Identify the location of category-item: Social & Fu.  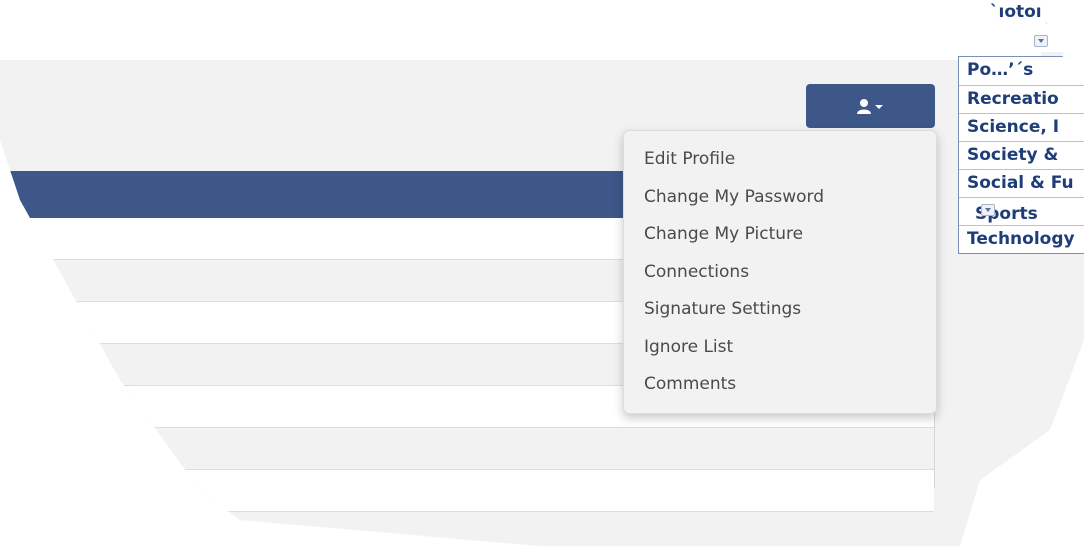
(1021, 183).